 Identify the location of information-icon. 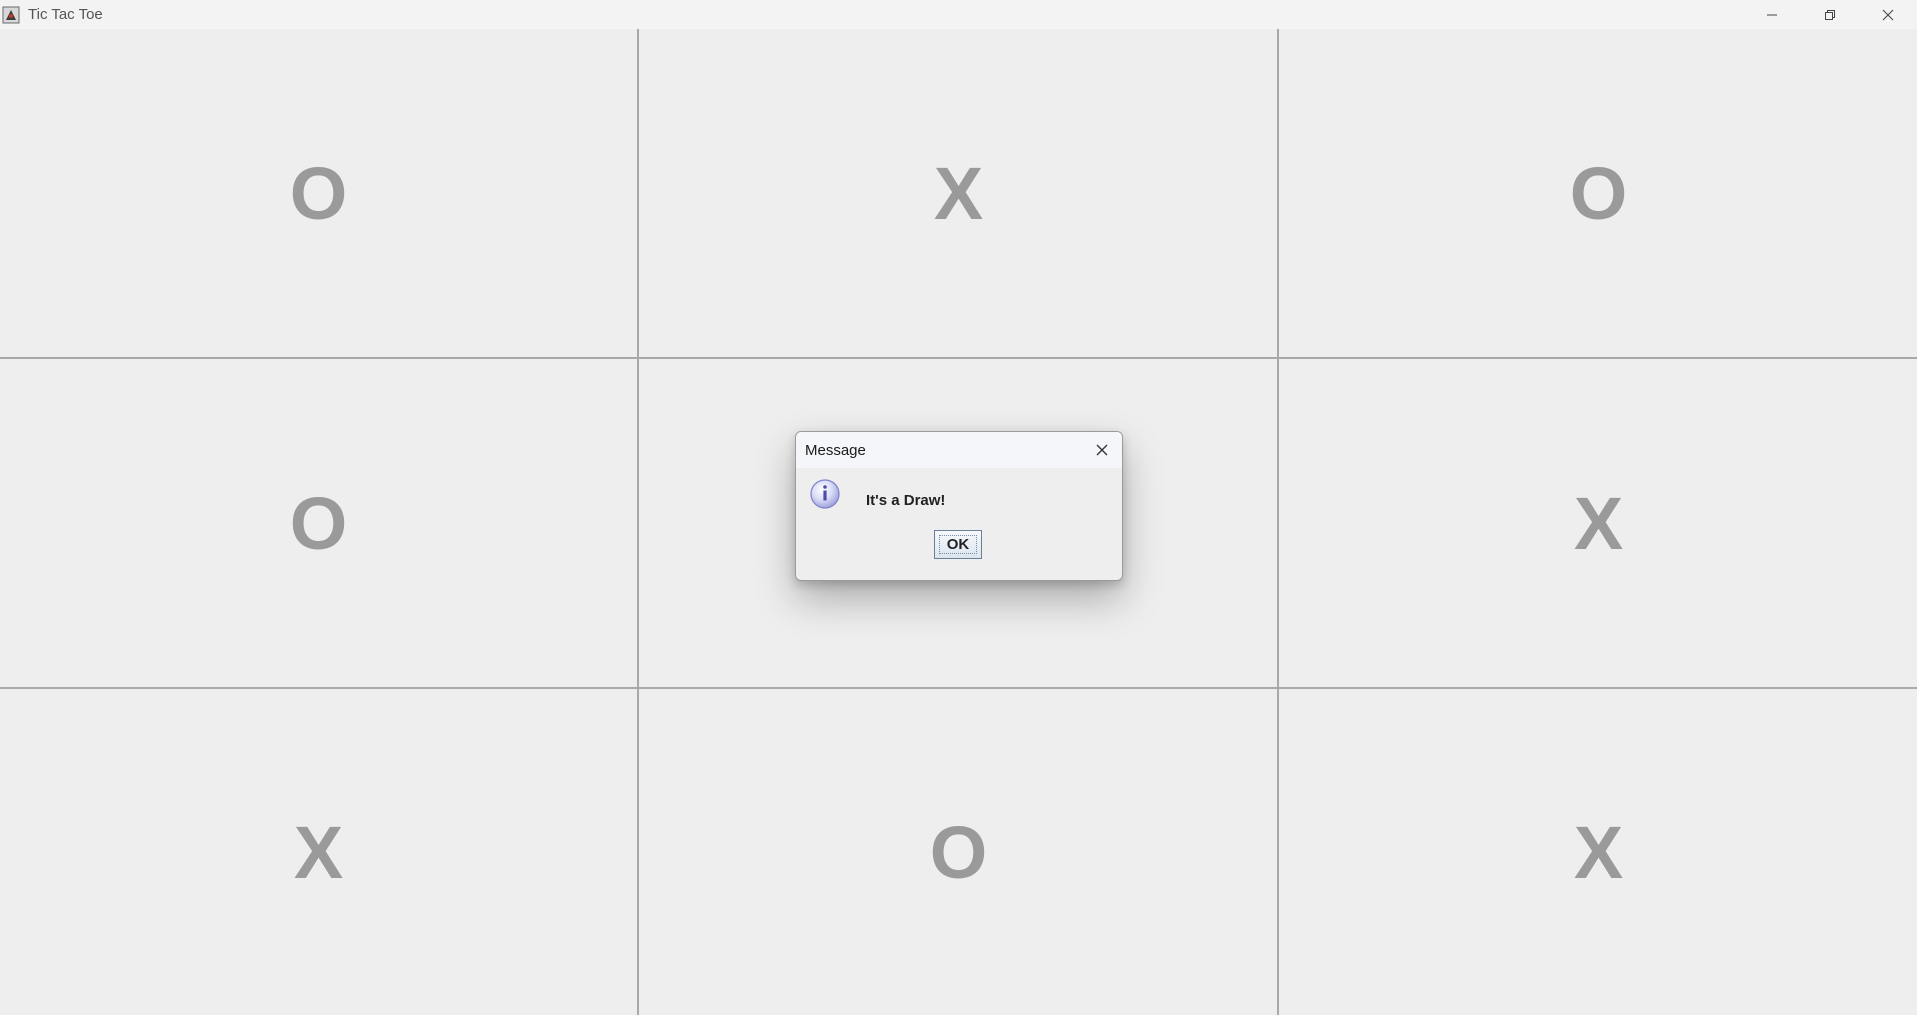
(825, 494).